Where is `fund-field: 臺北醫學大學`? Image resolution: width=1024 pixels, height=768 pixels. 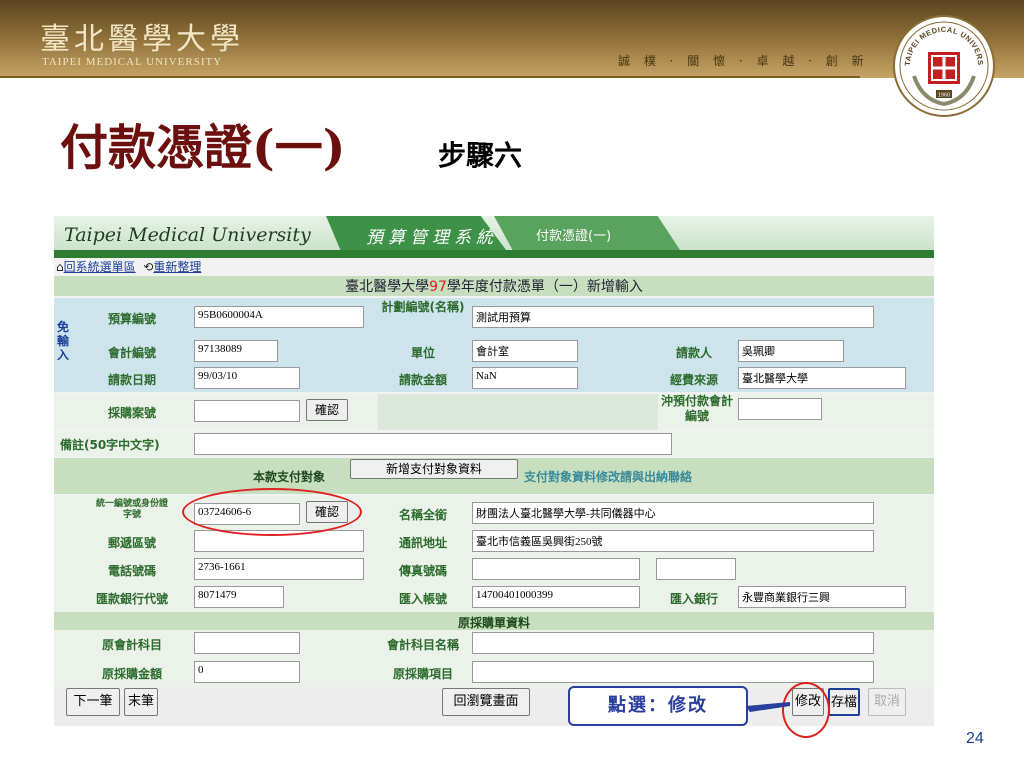 fund-field: 臺北醫學大學 is located at coordinates (822, 378).